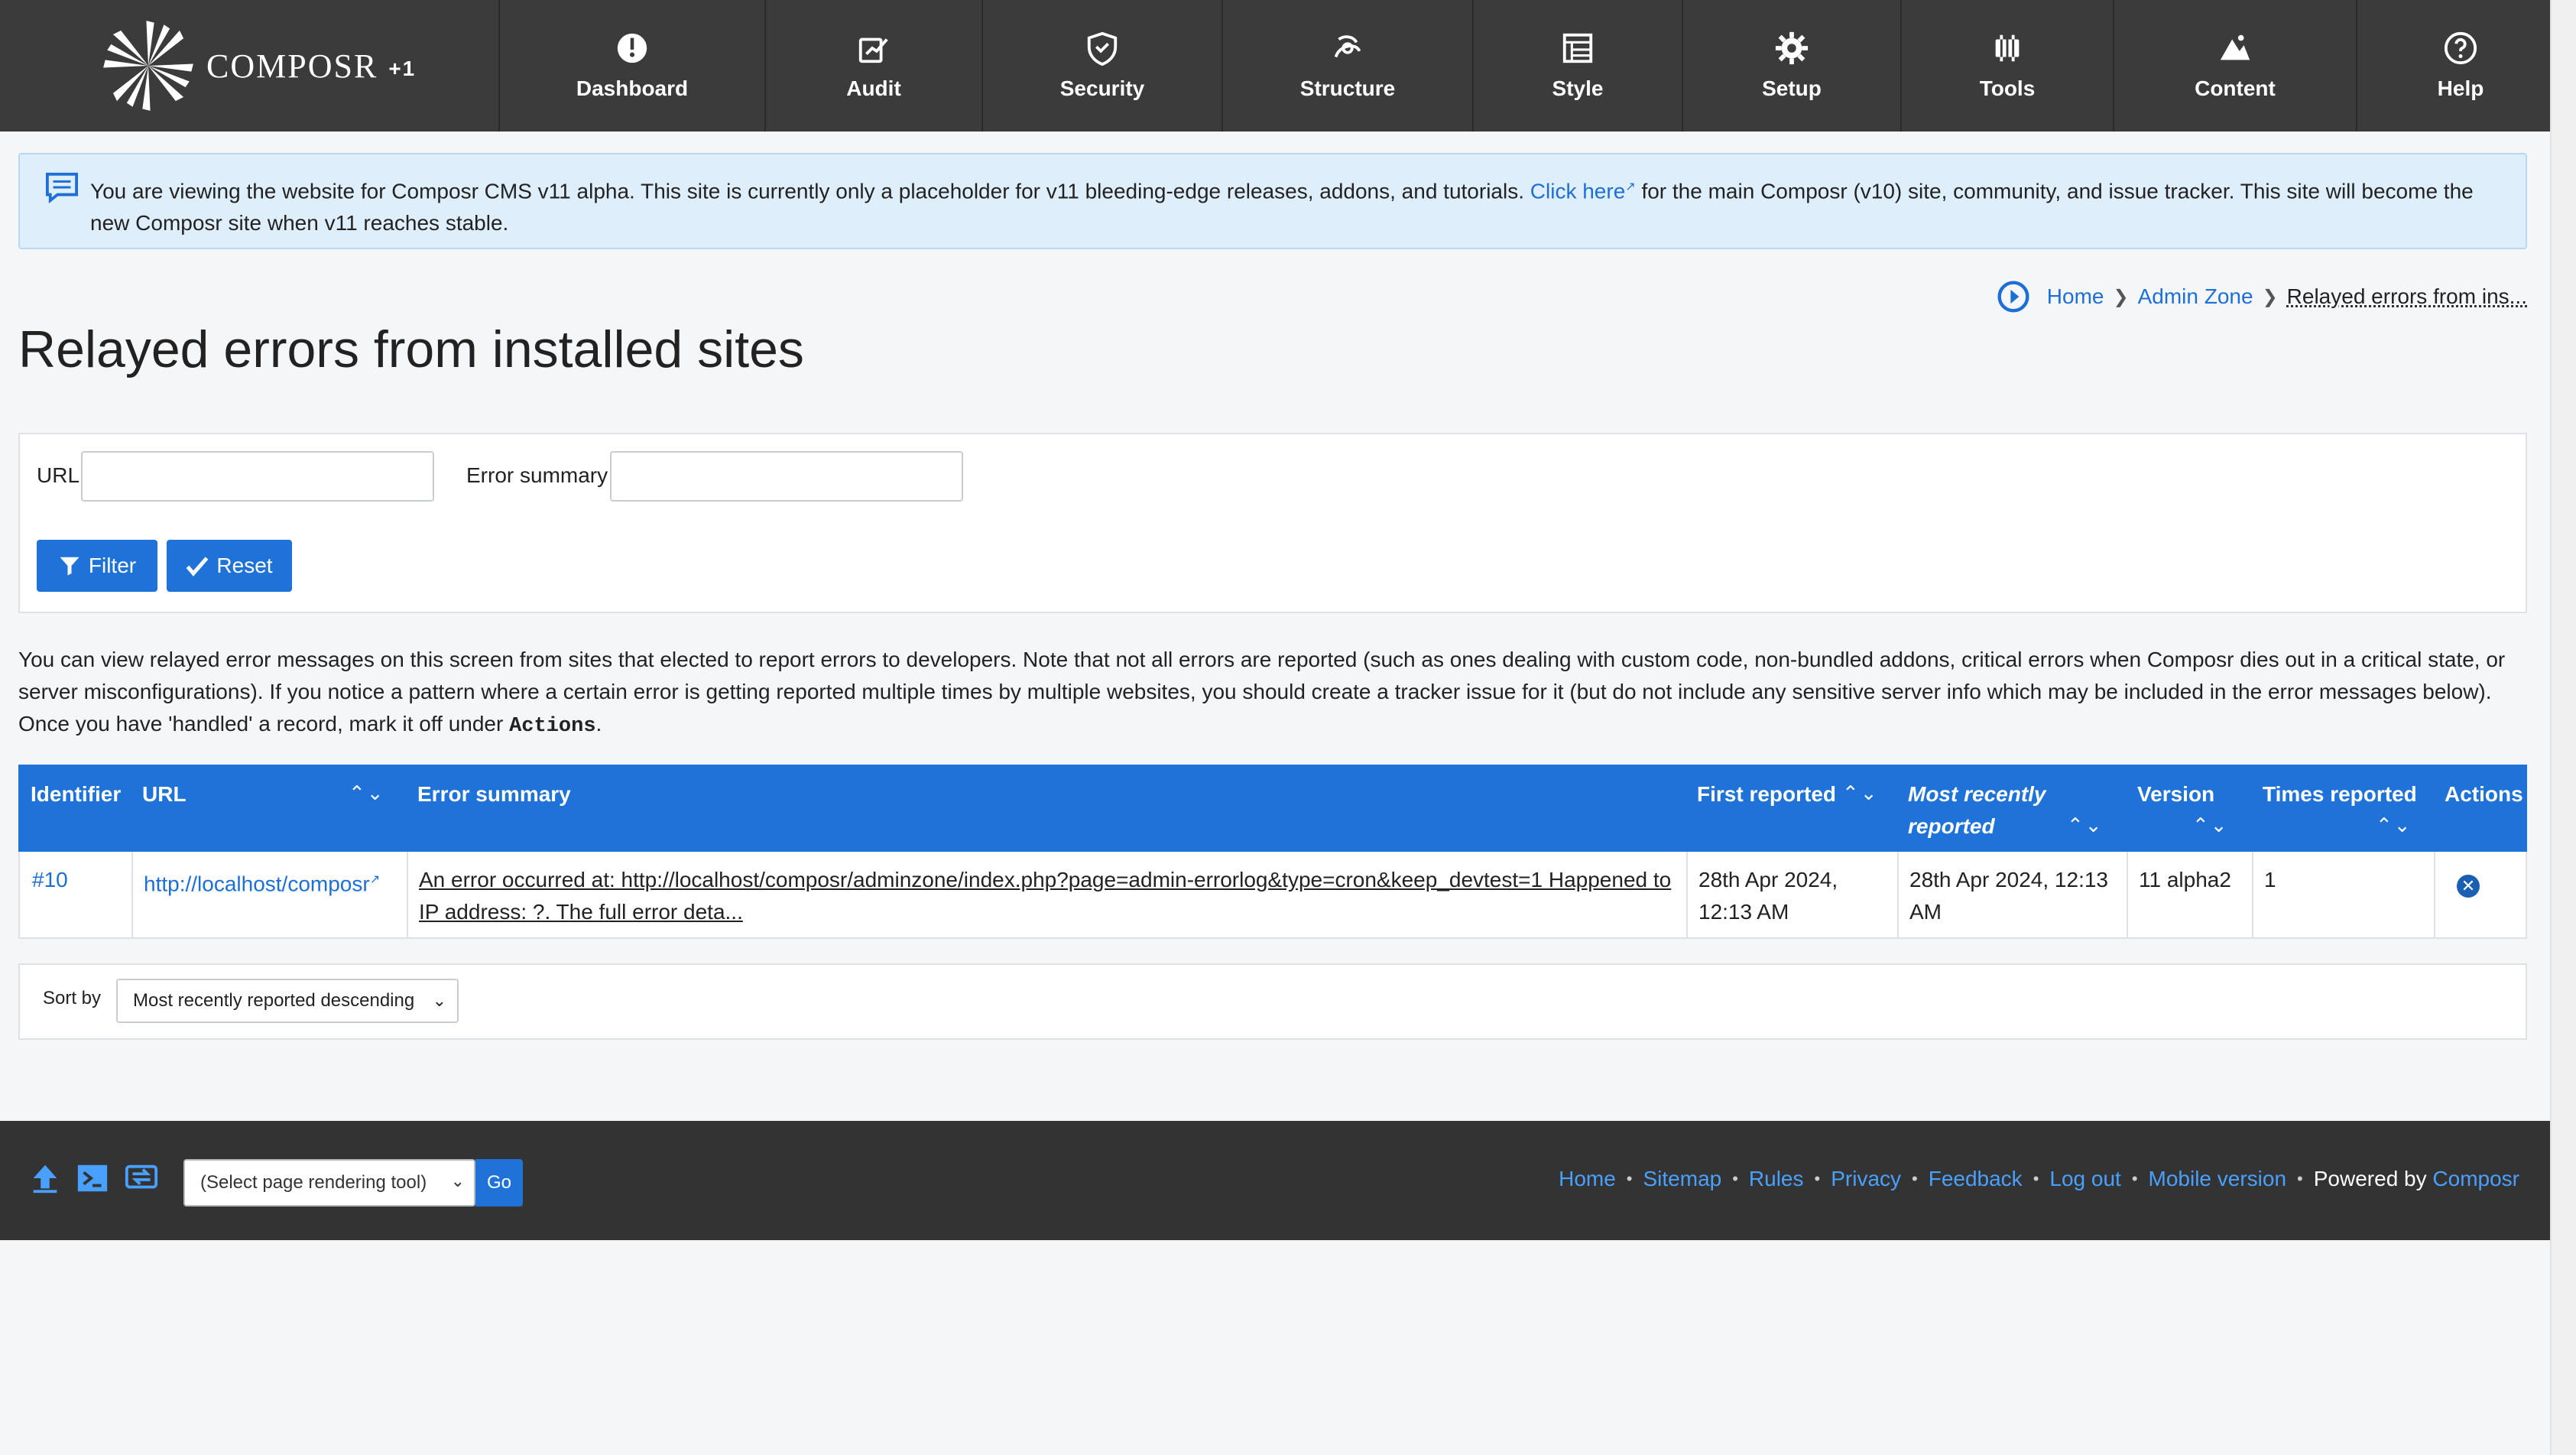  I want to click on error-identifier-link: #10, so click(50, 880).